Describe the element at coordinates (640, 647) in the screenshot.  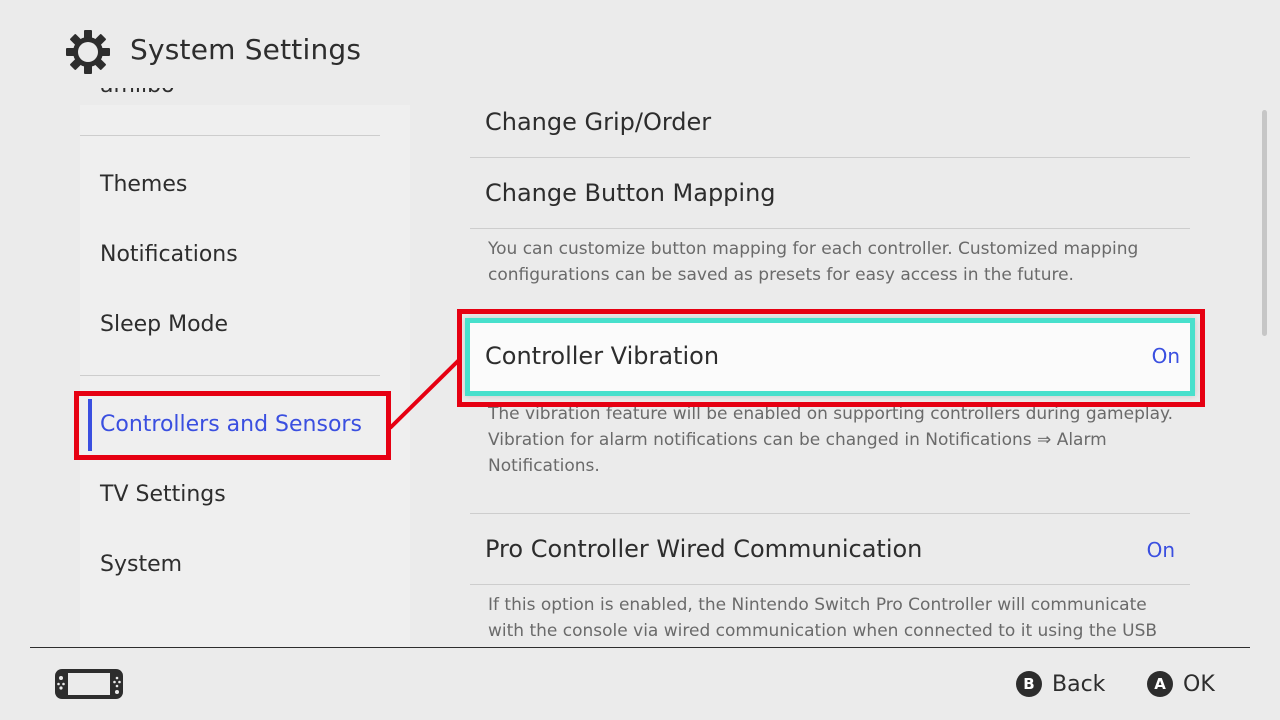
I see `footer-divider` at that location.